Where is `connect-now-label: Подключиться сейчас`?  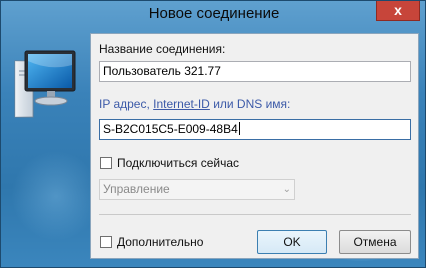
connect-now-label: Подключиться сейчас is located at coordinates (178, 163).